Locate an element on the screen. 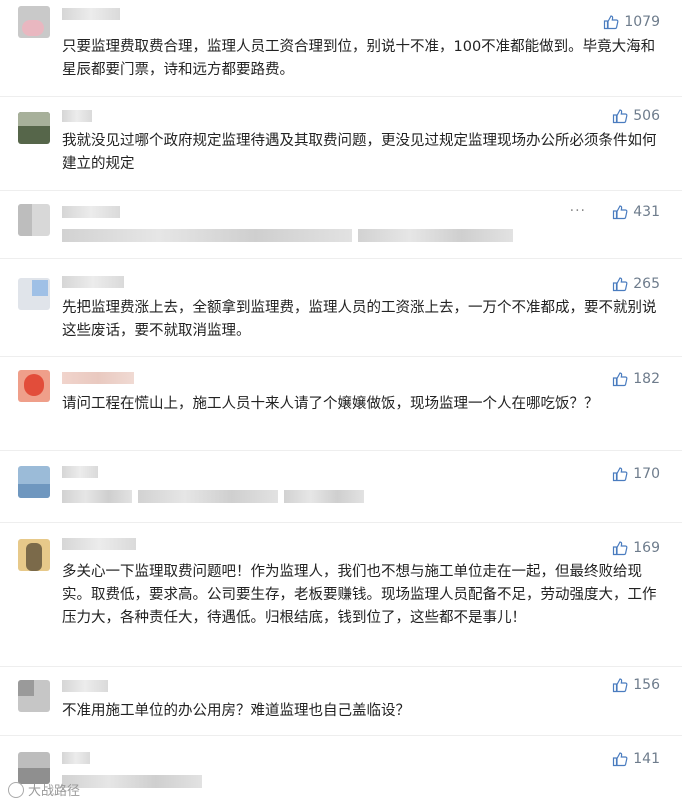 This screenshot has width=682, height=804. like-count: 156 is located at coordinates (646, 685).